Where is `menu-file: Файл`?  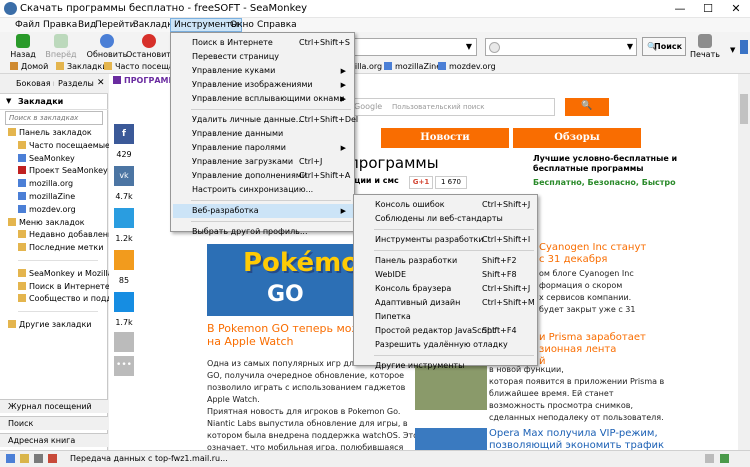 menu-file: Файл is located at coordinates (27, 25).